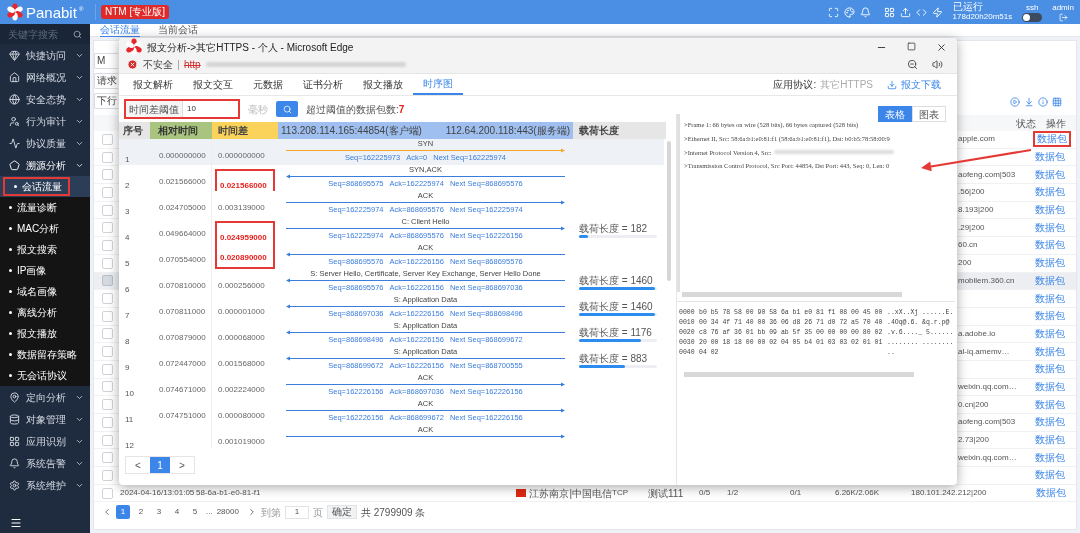 Image resolution: width=1080 pixels, height=533 pixels. What do you see at coordinates (905, 12) in the screenshot?
I see `upload-icon` at bounding box center [905, 12].